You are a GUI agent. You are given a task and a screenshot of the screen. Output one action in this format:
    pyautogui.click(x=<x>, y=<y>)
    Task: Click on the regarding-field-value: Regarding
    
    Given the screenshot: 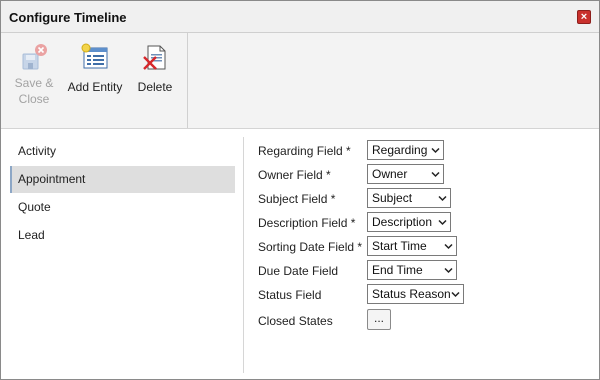 What is the action you would take?
    pyautogui.click(x=400, y=150)
    